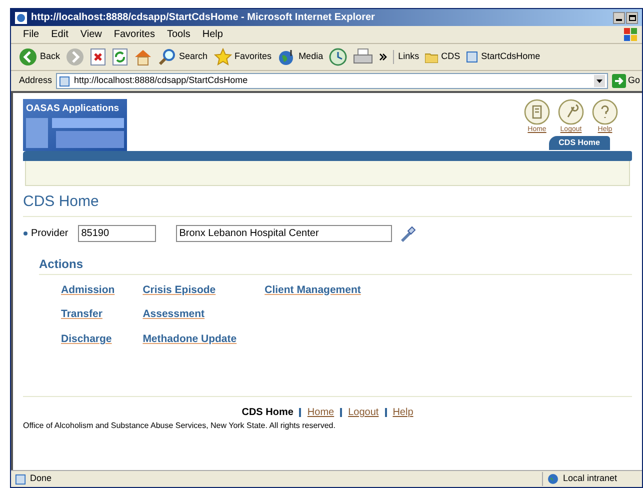 The image size is (643, 488). Describe the element at coordinates (301, 57) in the screenshot. I see `toolbar-button: Media` at that location.